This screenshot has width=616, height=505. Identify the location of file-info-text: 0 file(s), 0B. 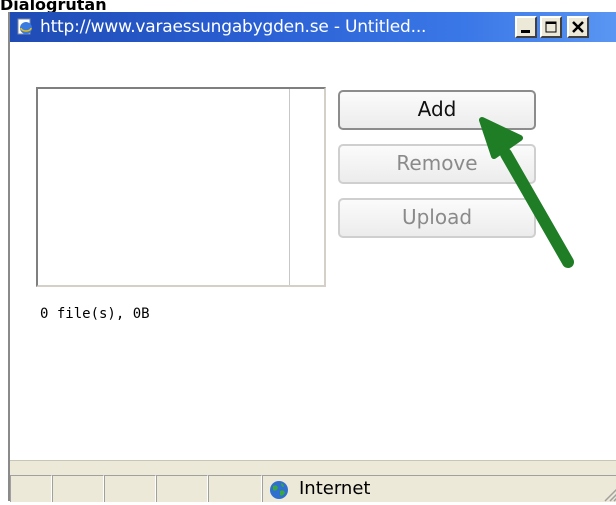
(95, 314).